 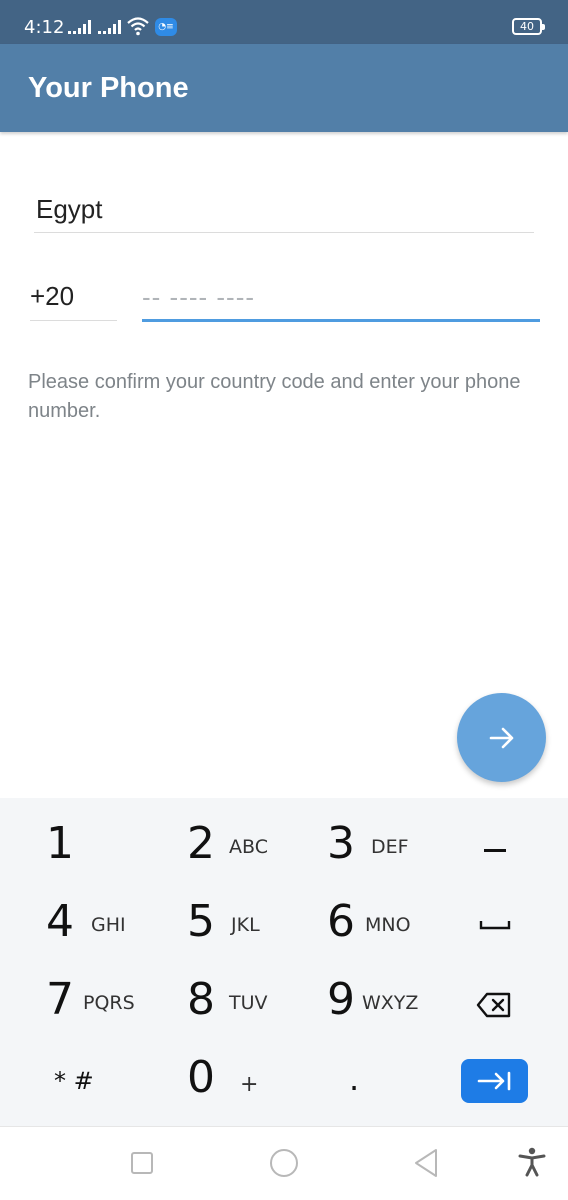 I want to click on tab-next-icon, so click(x=493, y=1081).